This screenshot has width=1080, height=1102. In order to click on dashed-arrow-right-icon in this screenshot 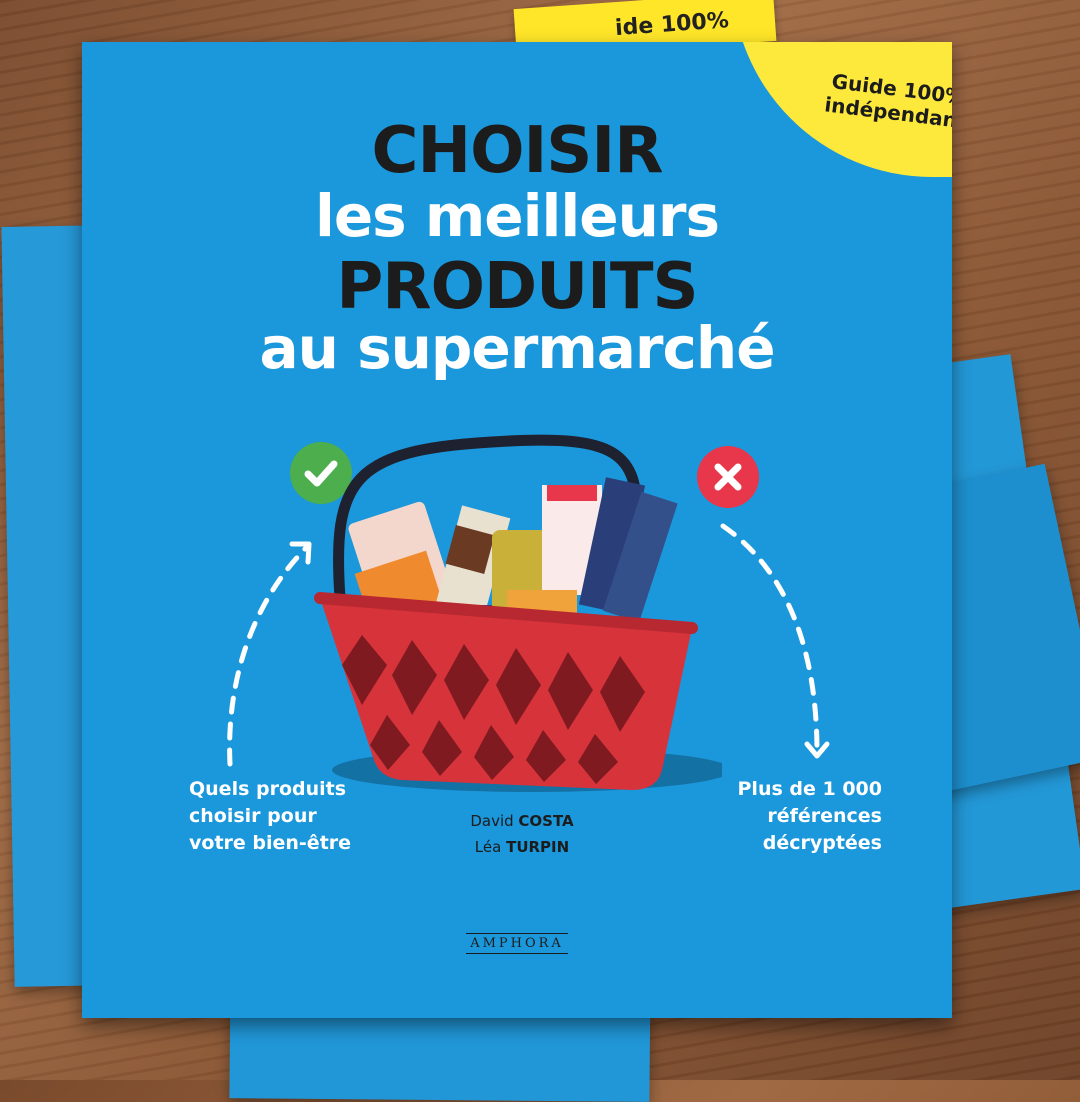, I will do `click(775, 641)`.